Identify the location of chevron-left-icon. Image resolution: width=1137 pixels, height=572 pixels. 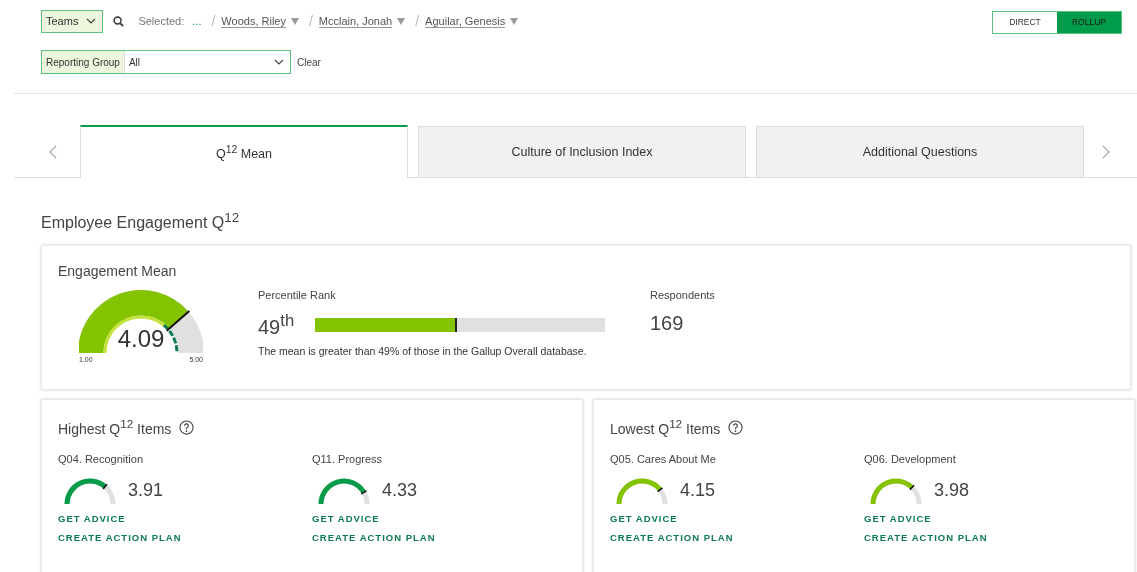
(53, 152).